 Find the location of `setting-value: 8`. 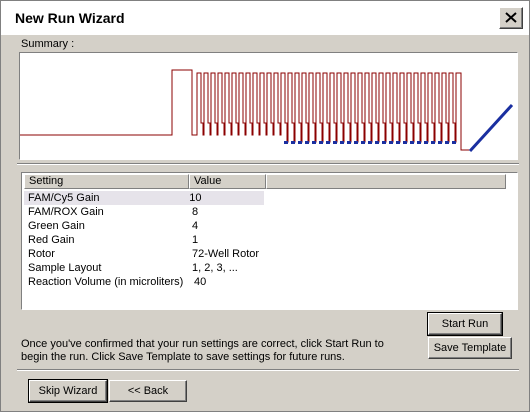

setting-value: 8 is located at coordinates (195, 212).